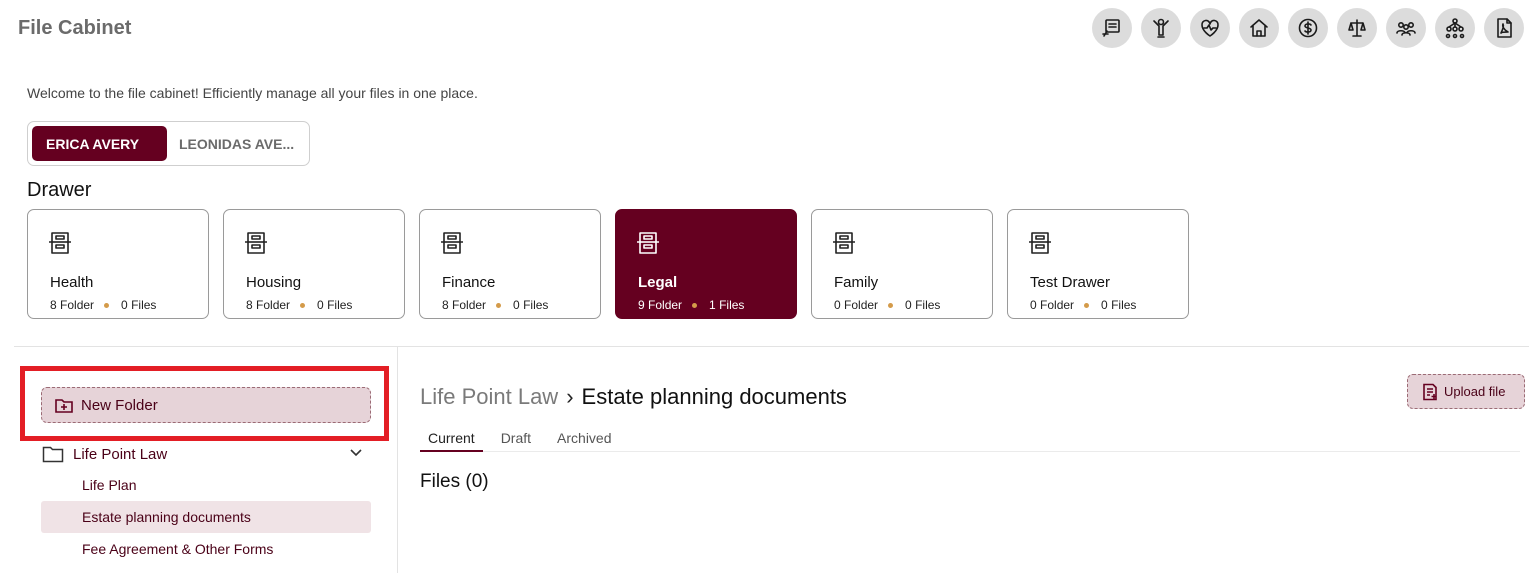 The height and width of the screenshot is (573, 1529). Describe the element at coordinates (397, 460) in the screenshot. I see `sidebar-divider` at that location.